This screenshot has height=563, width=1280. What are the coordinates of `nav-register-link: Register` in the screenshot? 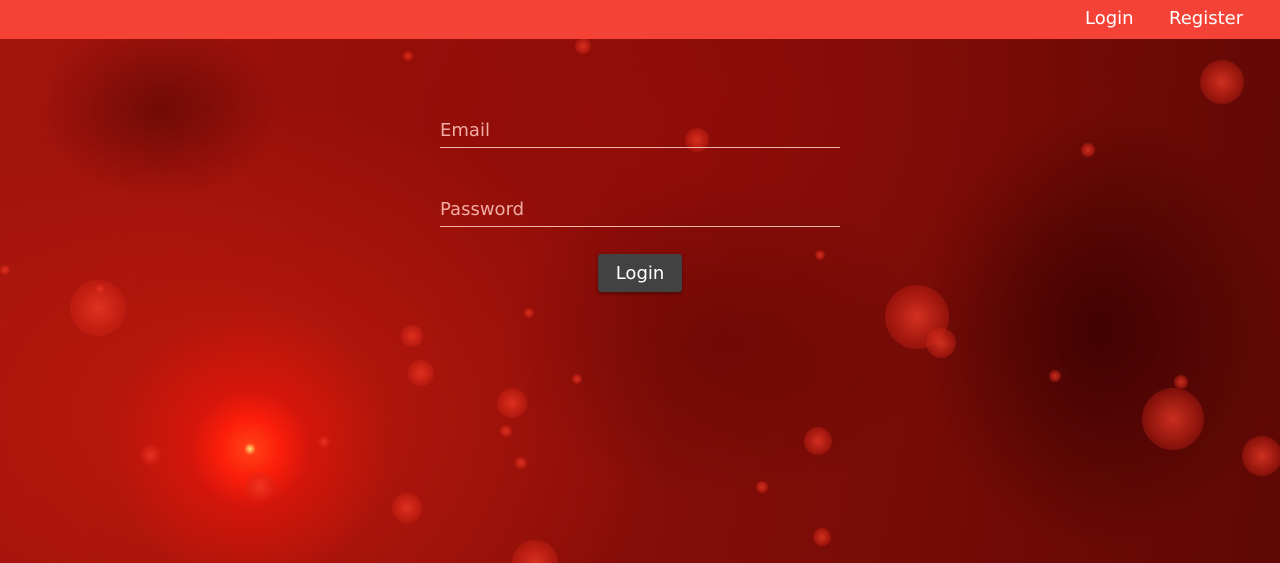 It's located at (1206, 19).